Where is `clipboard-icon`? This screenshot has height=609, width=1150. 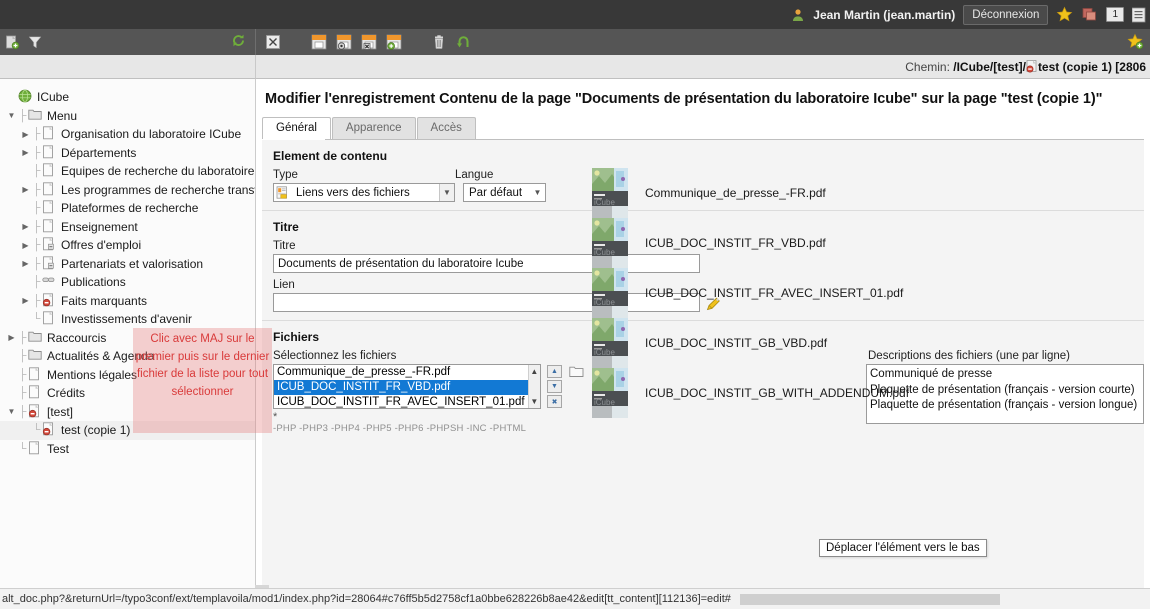 clipboard-icon is located at coordinates (1089, 14).